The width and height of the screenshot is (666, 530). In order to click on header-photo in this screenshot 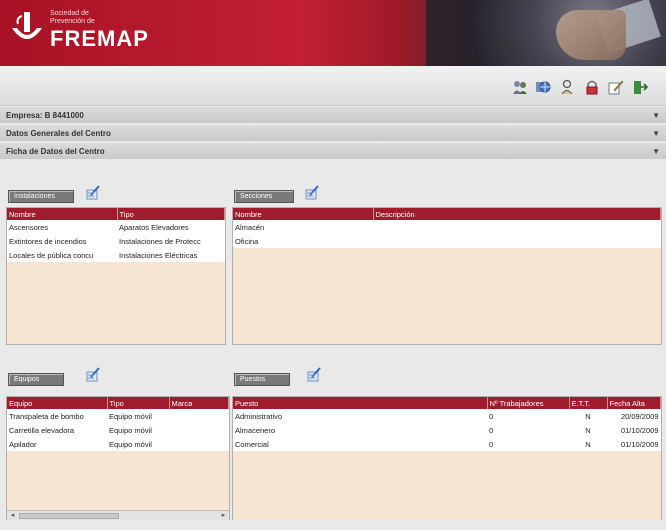, I will do `click(546, 33)`.